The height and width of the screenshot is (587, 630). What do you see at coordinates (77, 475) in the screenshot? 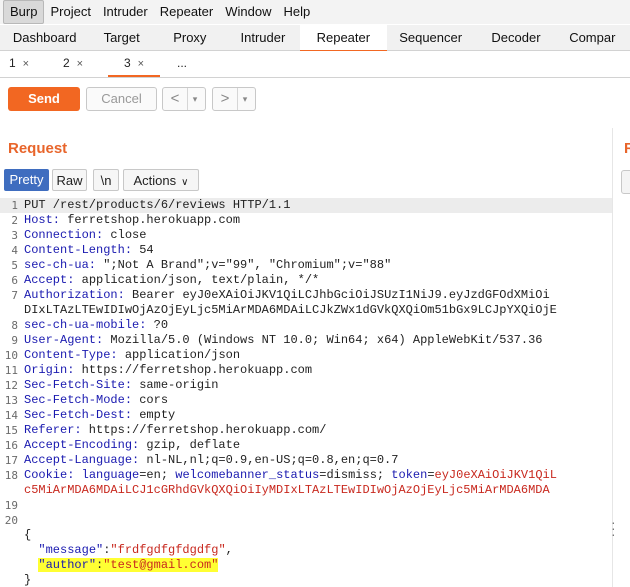
I see `cookie-text` at bounding box center [77, 475].